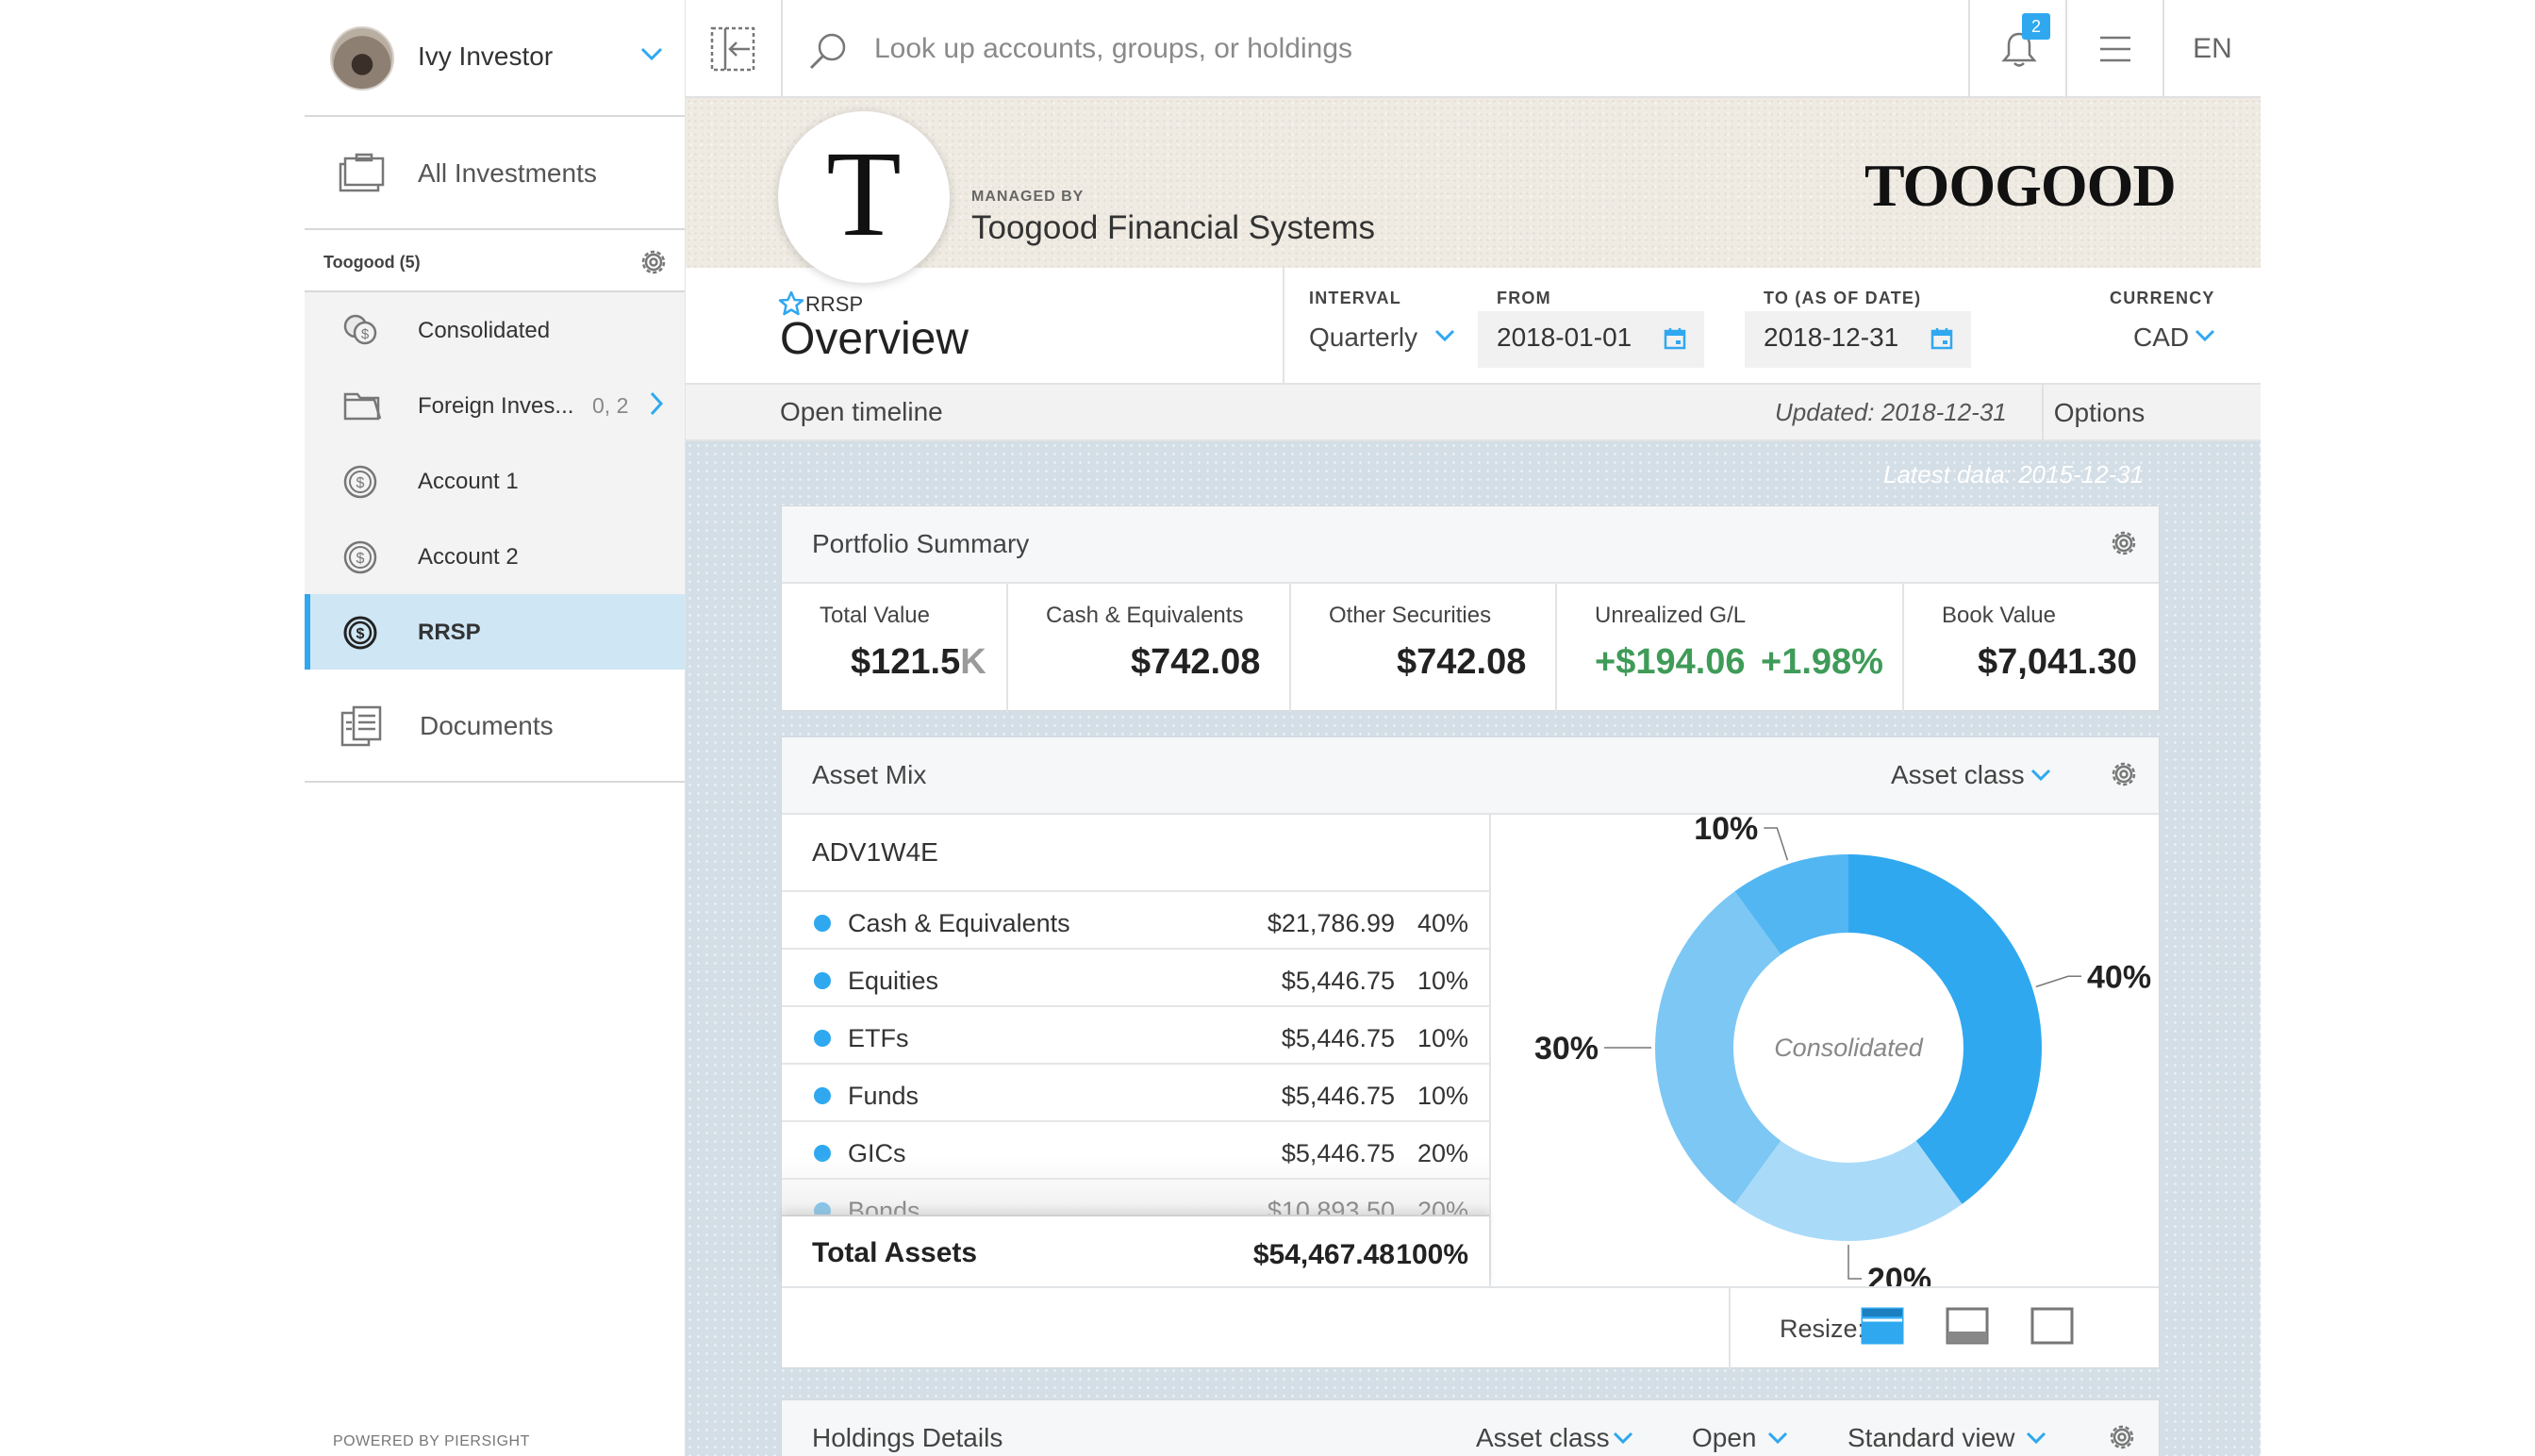 This screenshot has width=2535, height=1456. What do you see at coordinates (2211, 49) in the screenshot?
I see `language-button: EN` at bounding box center [2211, 49].